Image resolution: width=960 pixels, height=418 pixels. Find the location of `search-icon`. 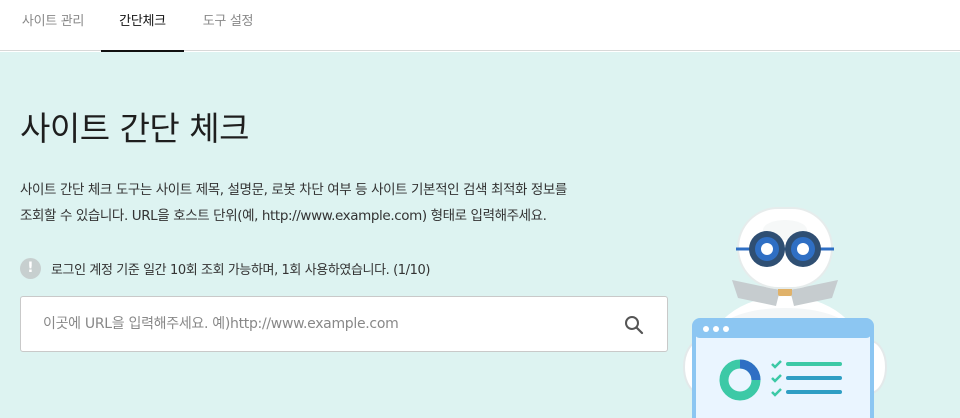

search-icon is located at coordinates (634, 325).